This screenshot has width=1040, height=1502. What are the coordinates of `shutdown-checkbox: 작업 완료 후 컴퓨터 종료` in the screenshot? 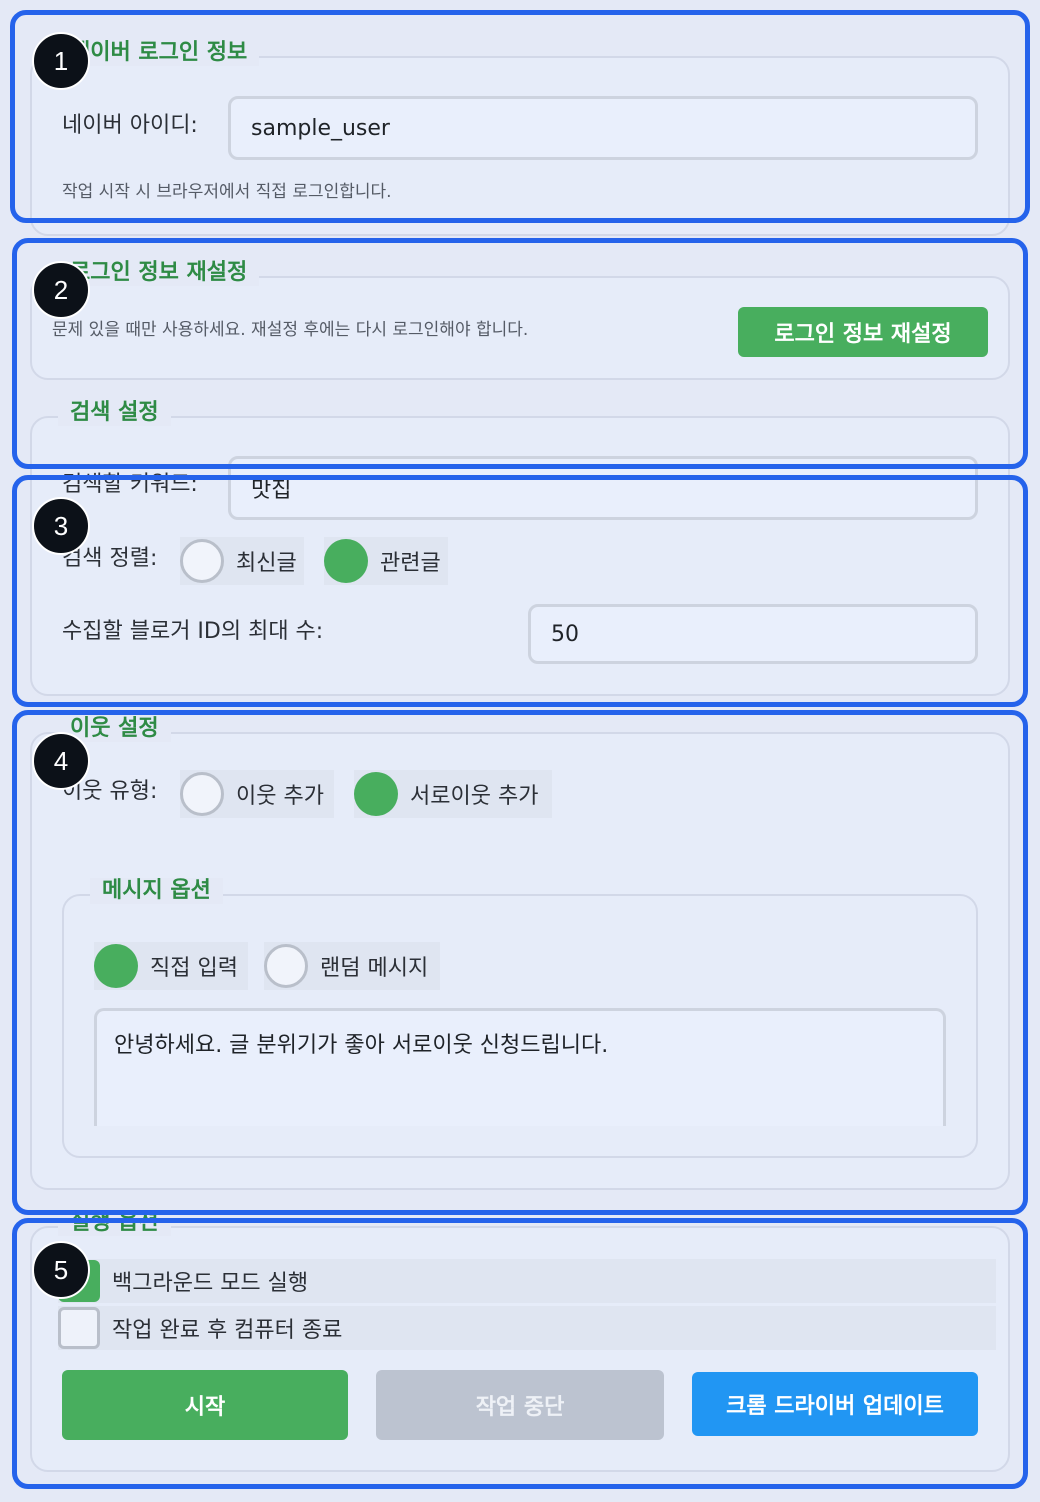 It's located at (527, 1328).